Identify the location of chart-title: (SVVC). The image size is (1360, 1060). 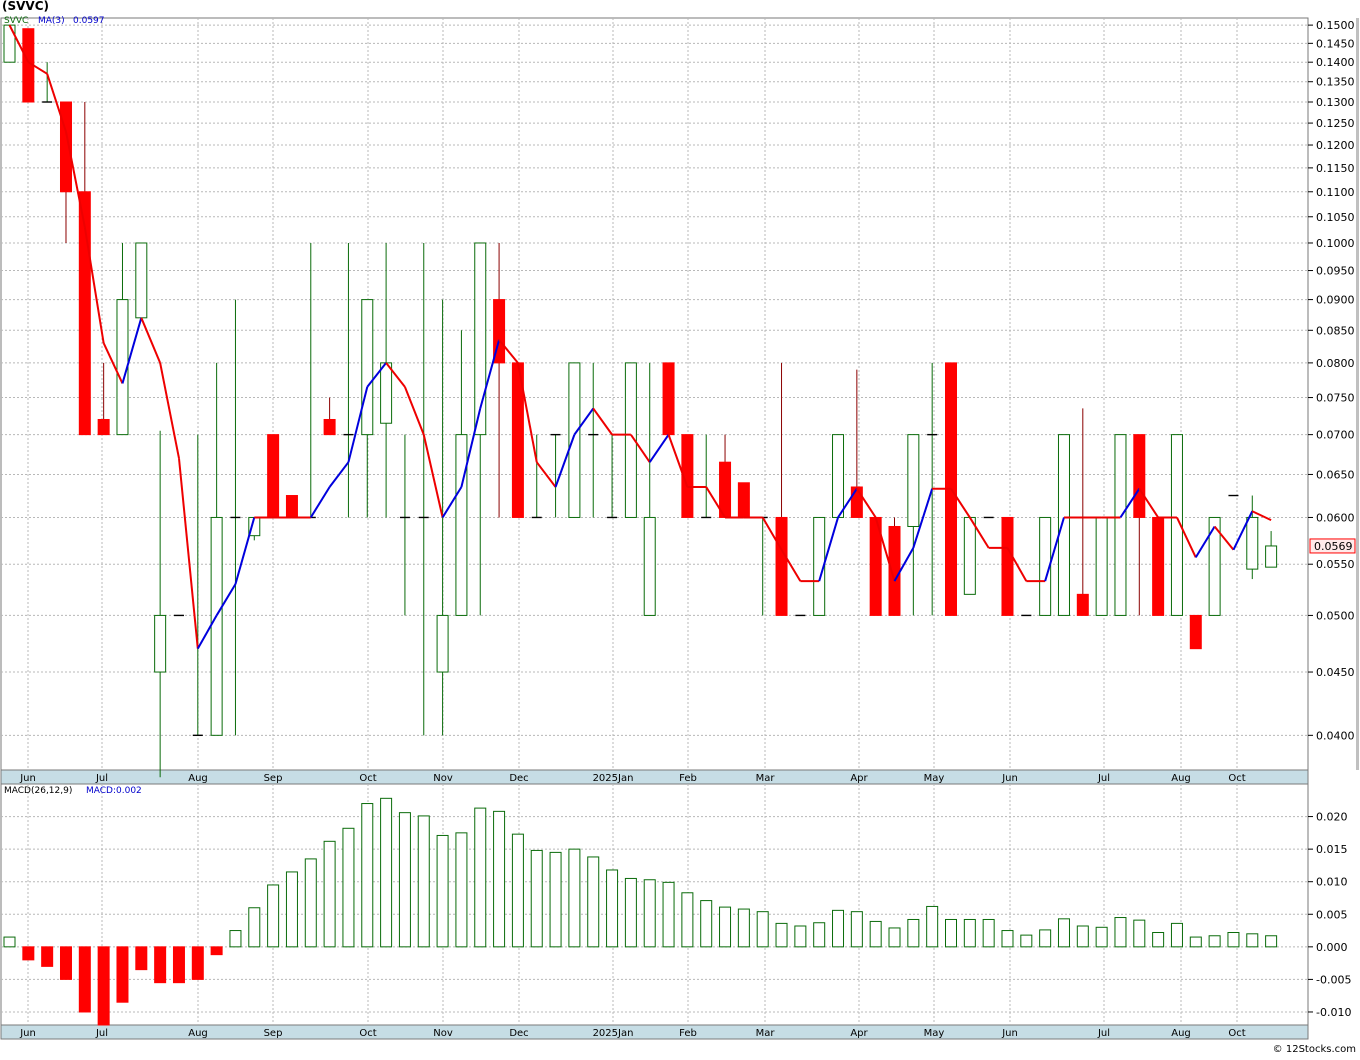
(25, 6).